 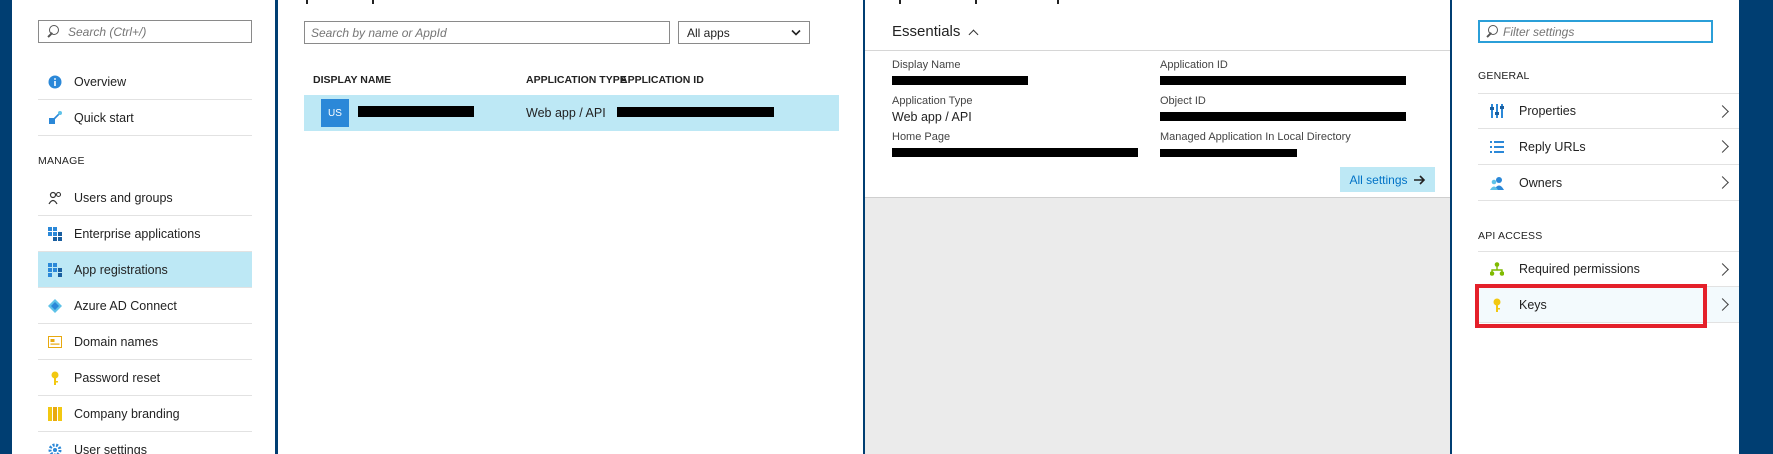 I want to click on nav-item-label: Overview, so click(x=100, y=81).